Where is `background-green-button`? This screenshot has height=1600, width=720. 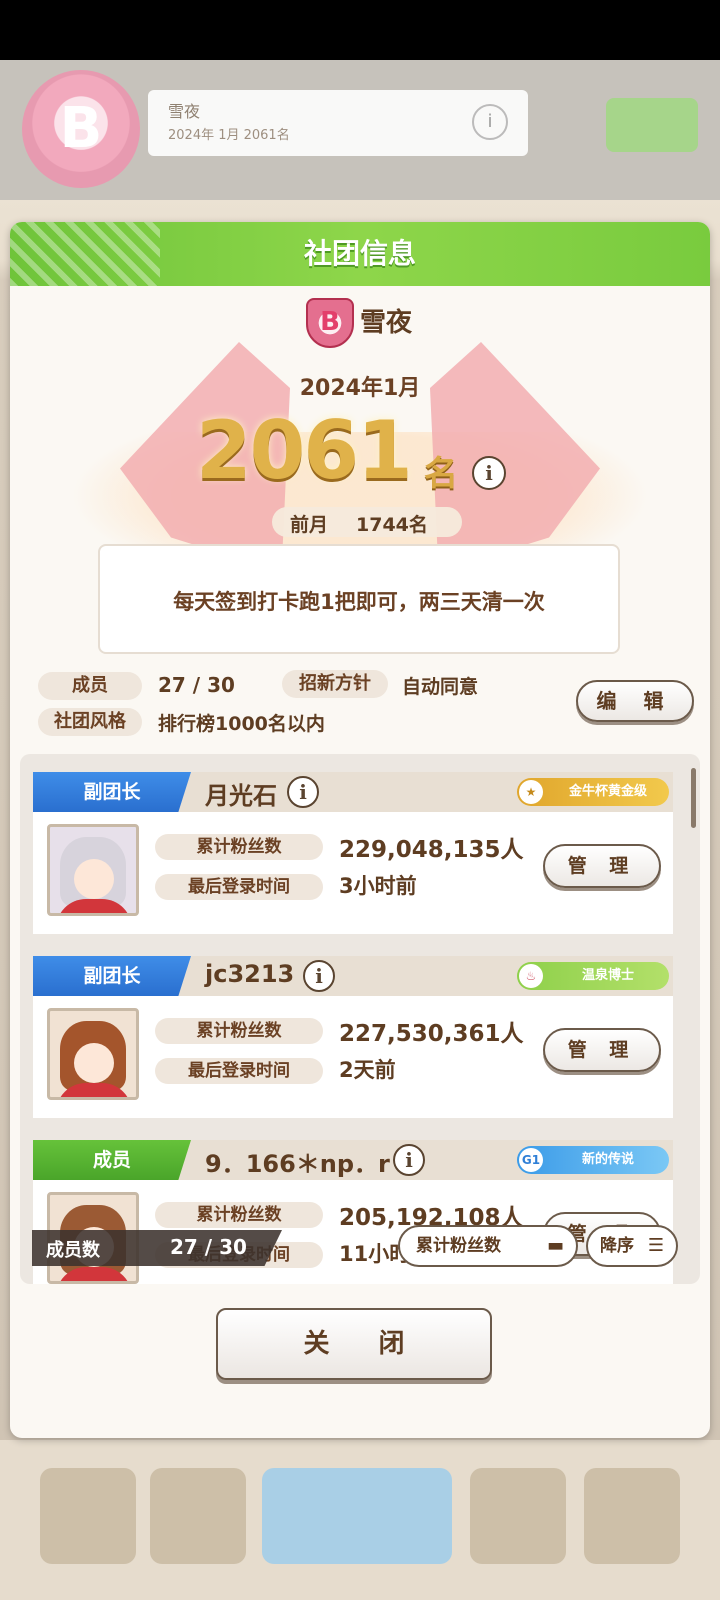
background-green-button is located at coordinates (652, 125).